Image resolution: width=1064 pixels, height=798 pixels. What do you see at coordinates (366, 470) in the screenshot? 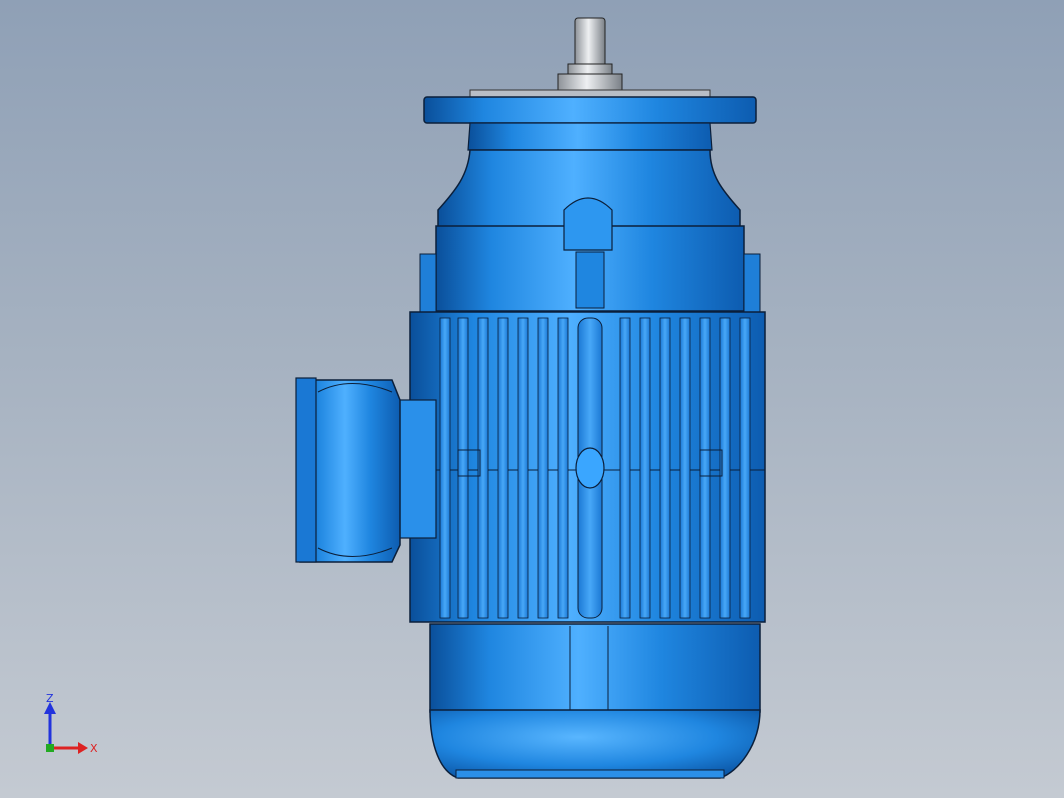
I see `terminal-box` at bounding box center [366, 470].